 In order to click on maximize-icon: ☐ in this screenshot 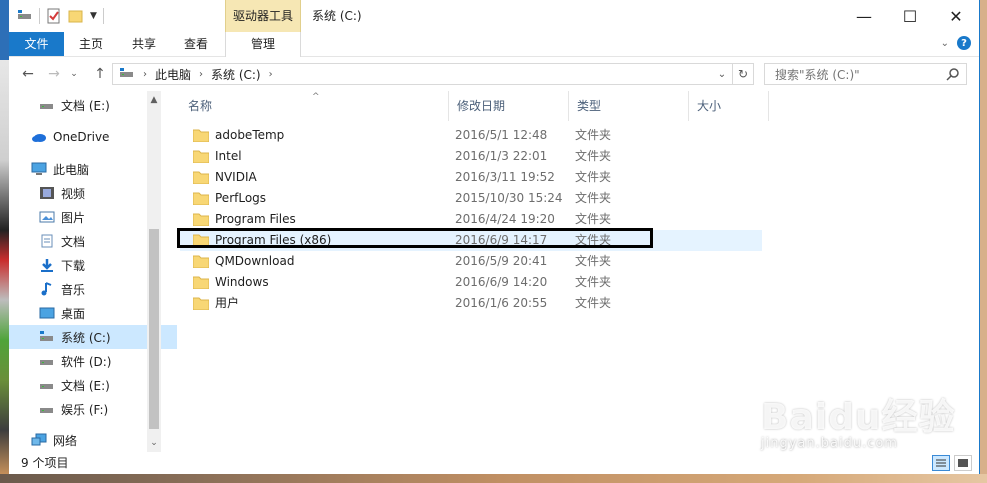, I will do `click(910, 16)`.